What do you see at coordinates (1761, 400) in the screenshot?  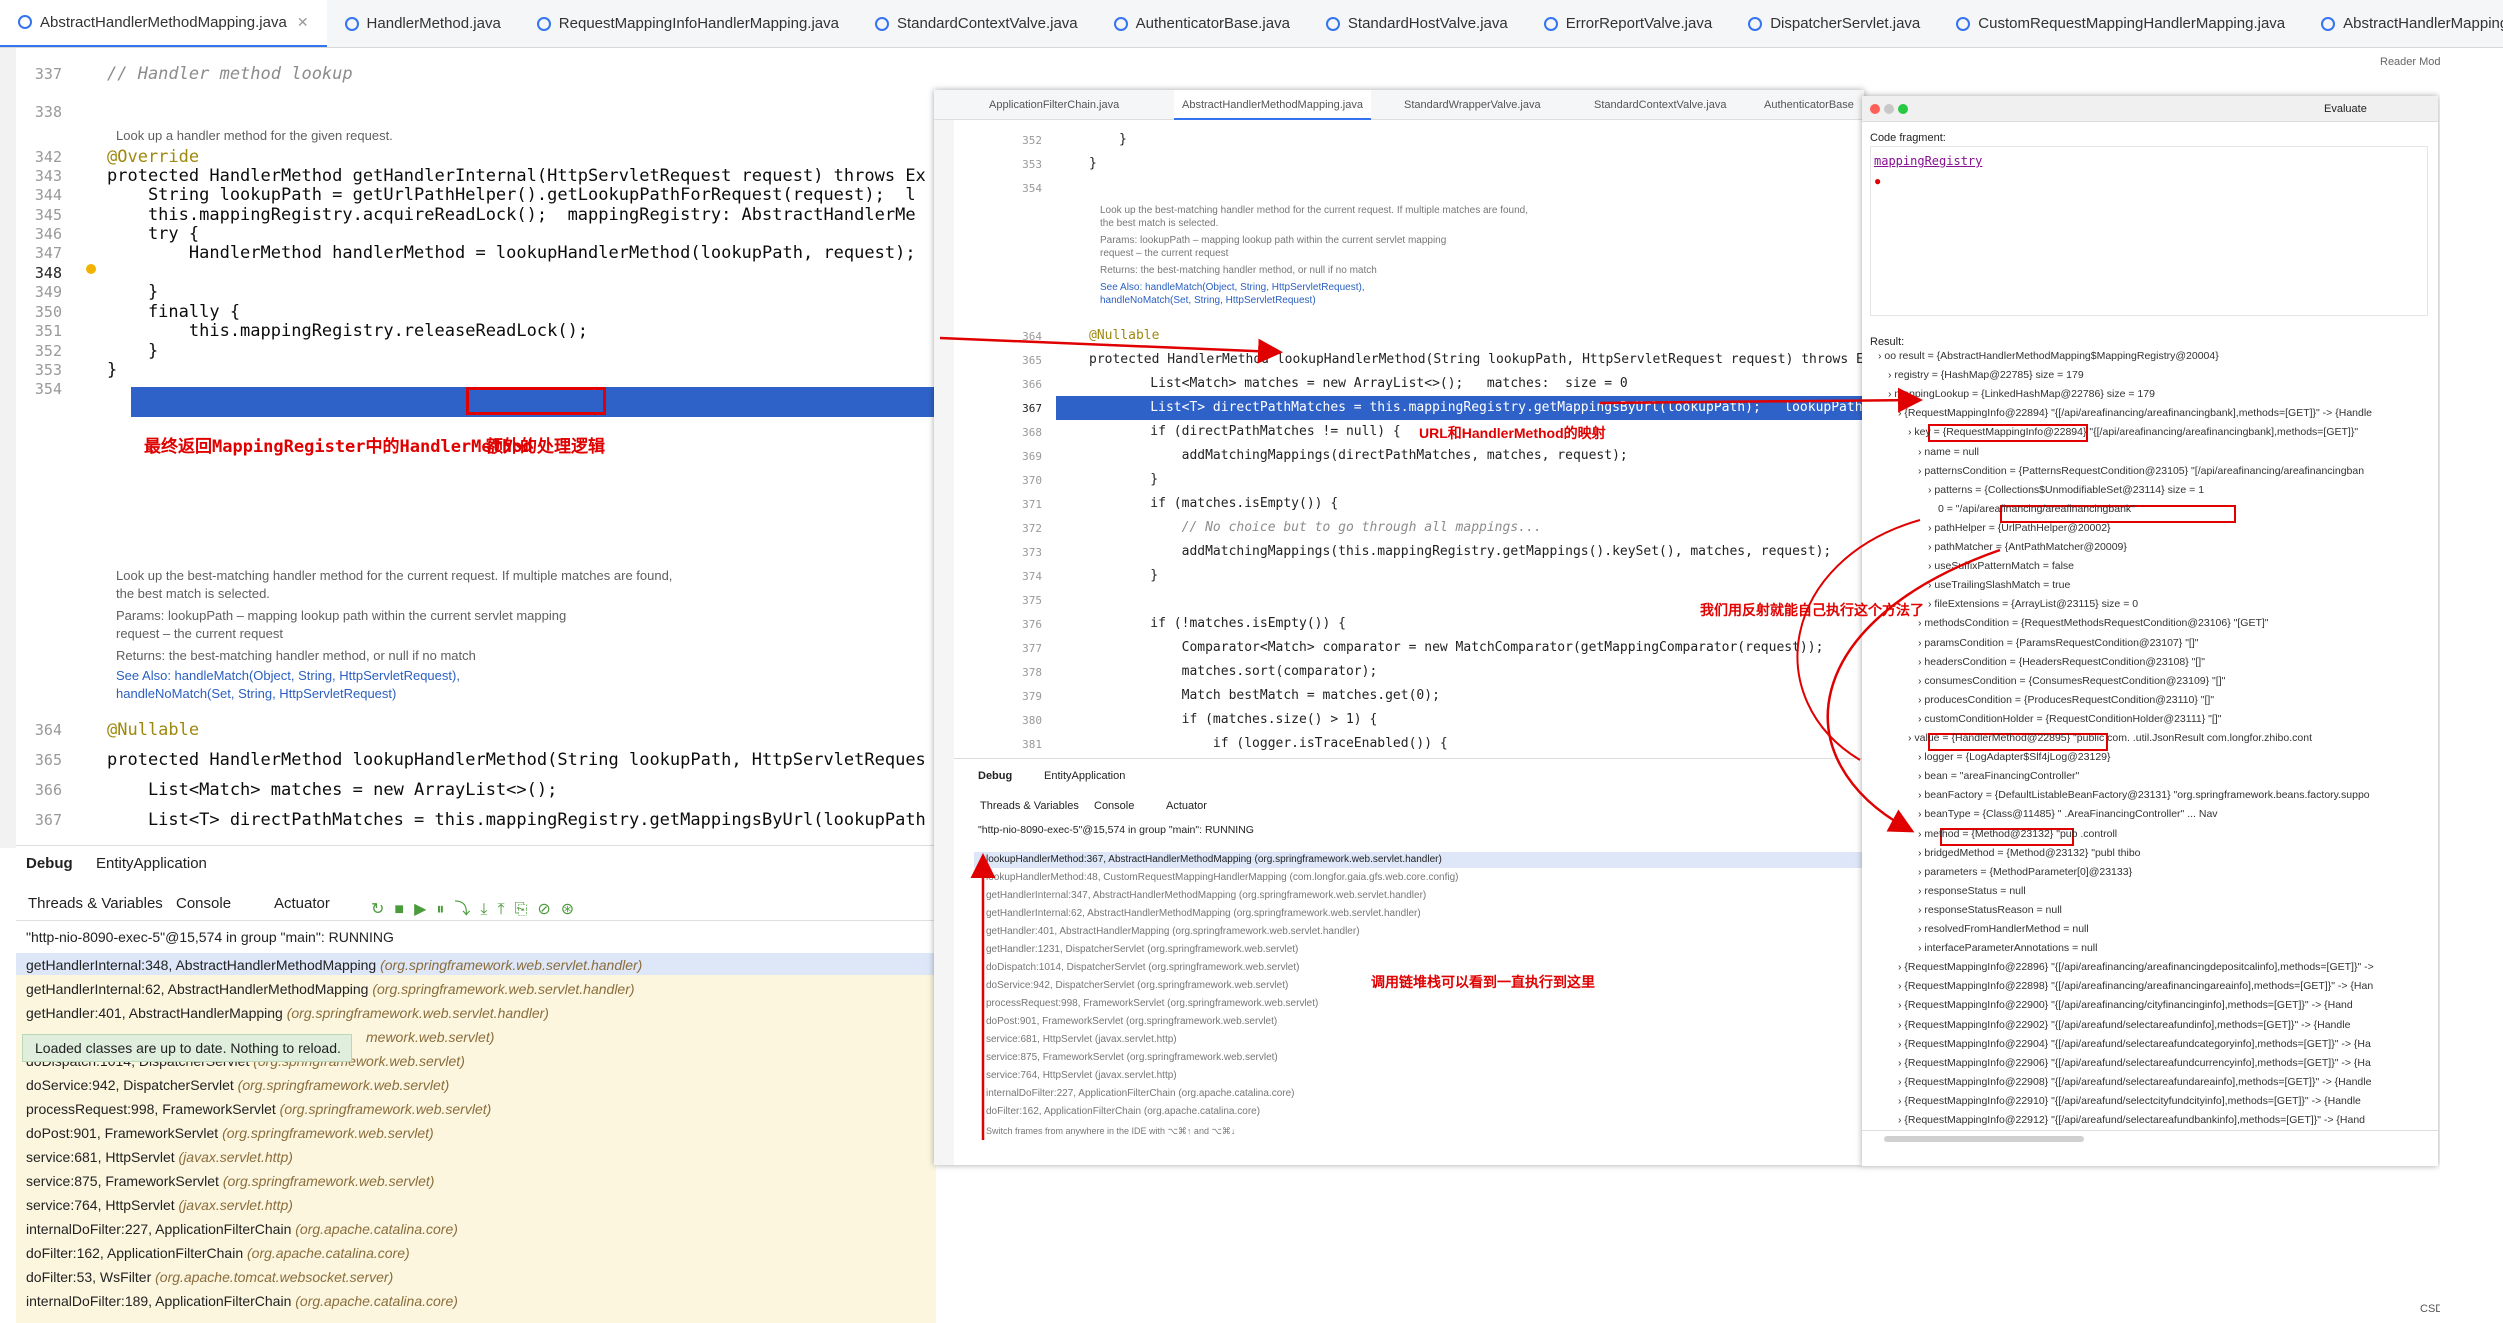 I see `arrow-to-mapping` at bounding box center [1761, 400].